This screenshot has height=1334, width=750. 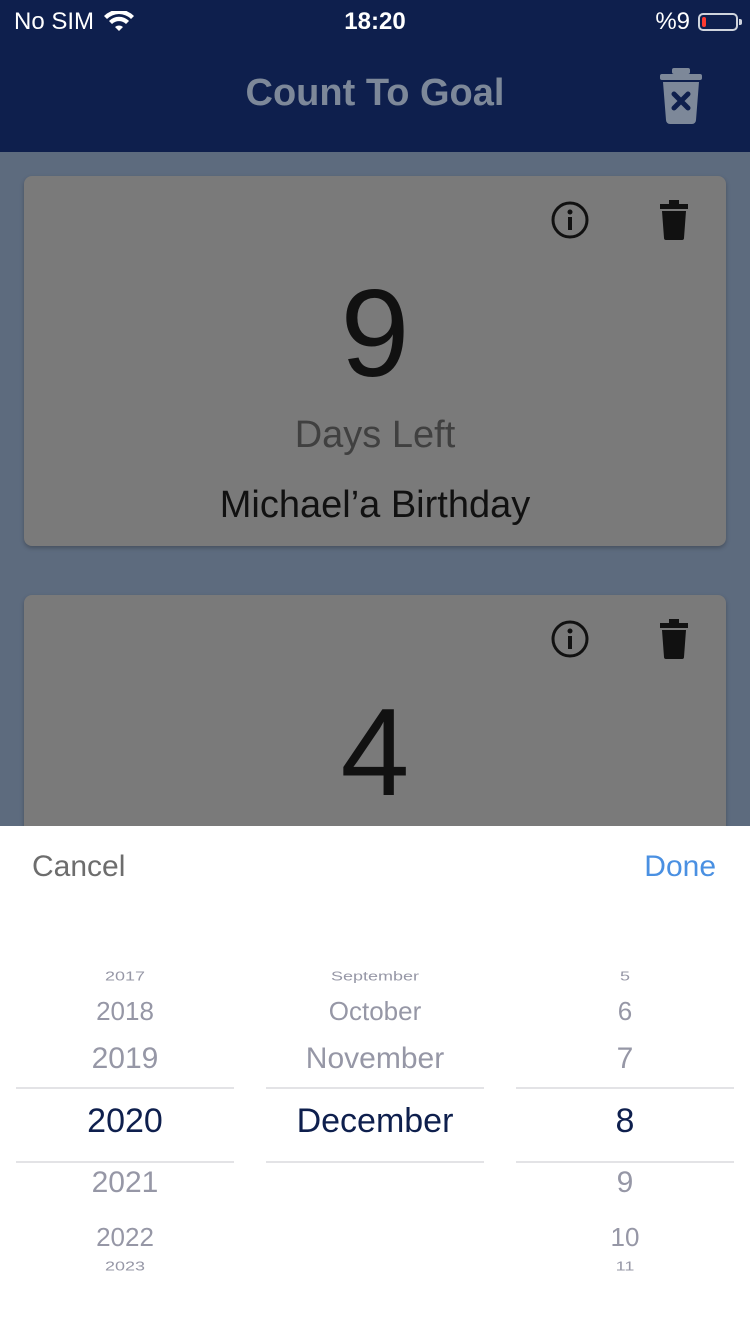 I want to click on picker-option: 7, so click(x=625, y=1059).